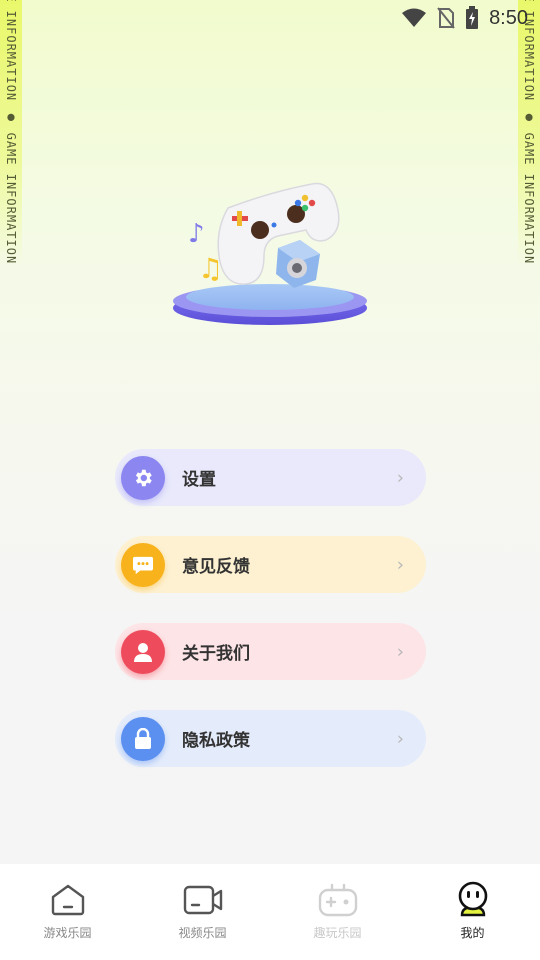  I want to click on tab-fun-park: 趣玩乐园, so click(337, 912).